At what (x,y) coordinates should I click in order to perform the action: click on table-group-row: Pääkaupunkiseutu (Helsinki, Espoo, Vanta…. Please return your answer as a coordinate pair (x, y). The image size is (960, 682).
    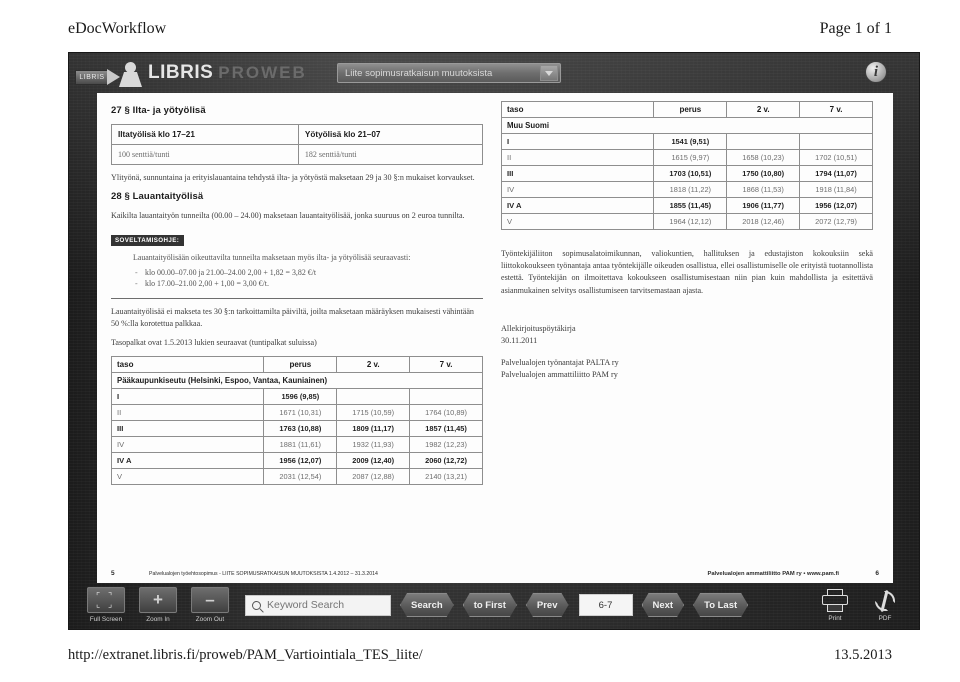
    Looking at the image, I should click on (297, 381).